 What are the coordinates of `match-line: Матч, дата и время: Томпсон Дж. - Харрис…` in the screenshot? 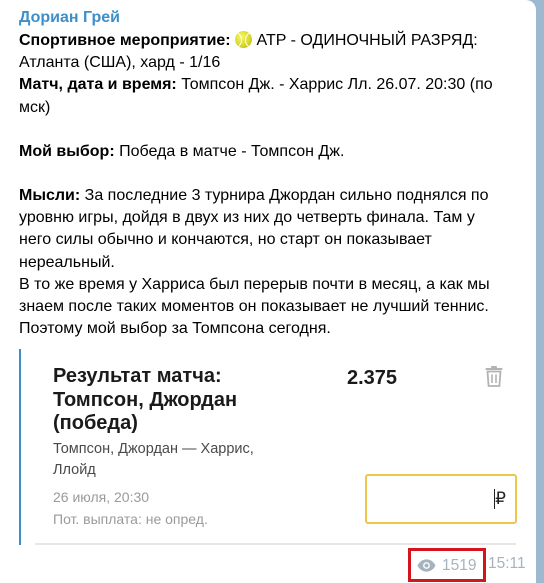 It's located at (271, 85).